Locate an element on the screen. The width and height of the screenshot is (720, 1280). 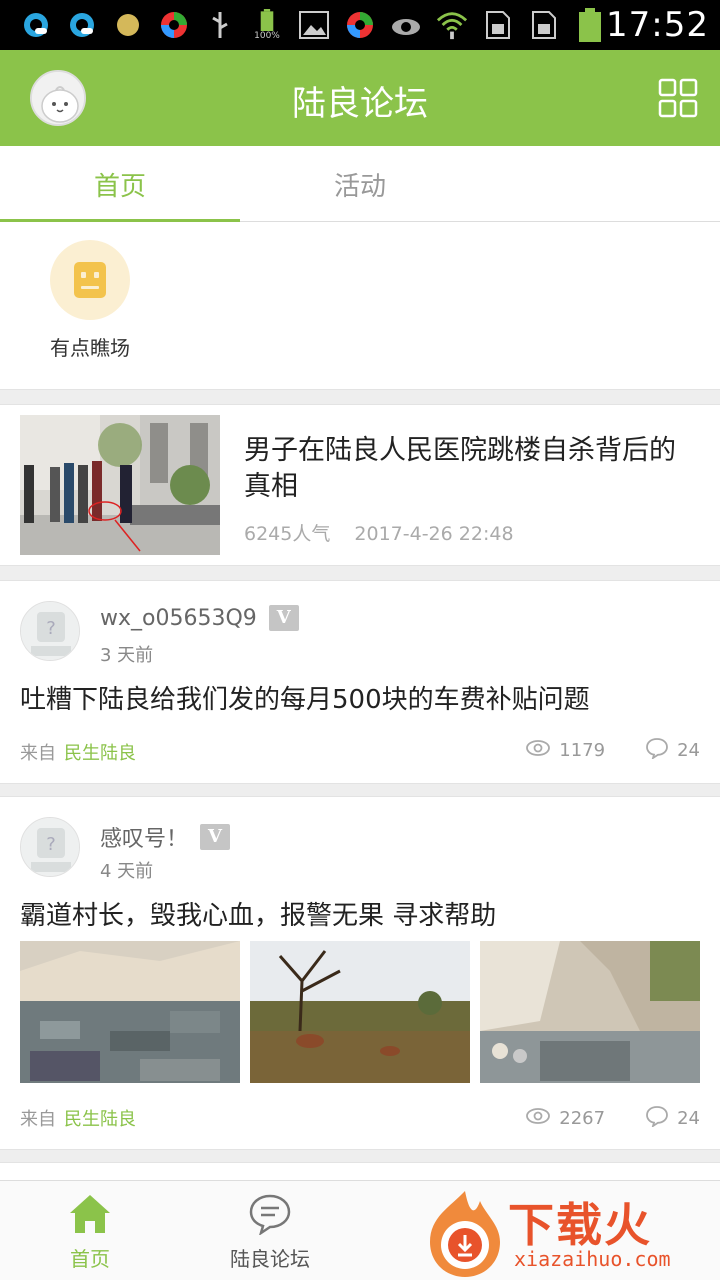
battery-label: 100% is located at coordinates (267, 36).